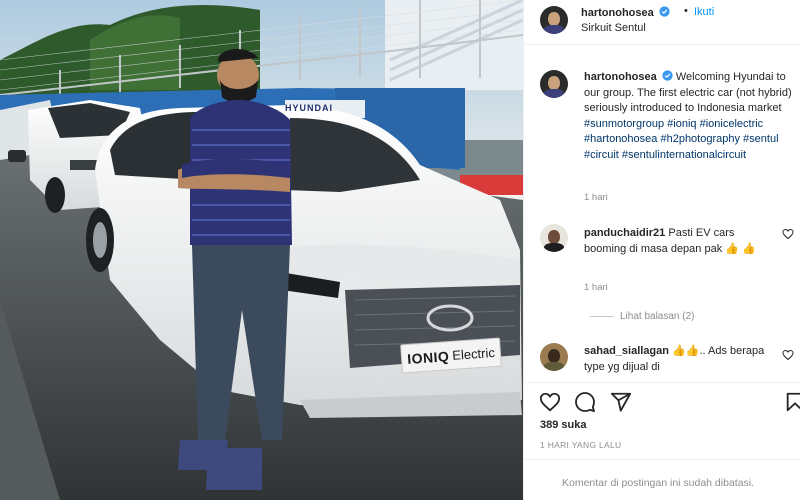  What do you see at coordinates (620, 139) in the screenshot?
I see `hashtag: #hartonohosea` at bounding box center [620, 139].